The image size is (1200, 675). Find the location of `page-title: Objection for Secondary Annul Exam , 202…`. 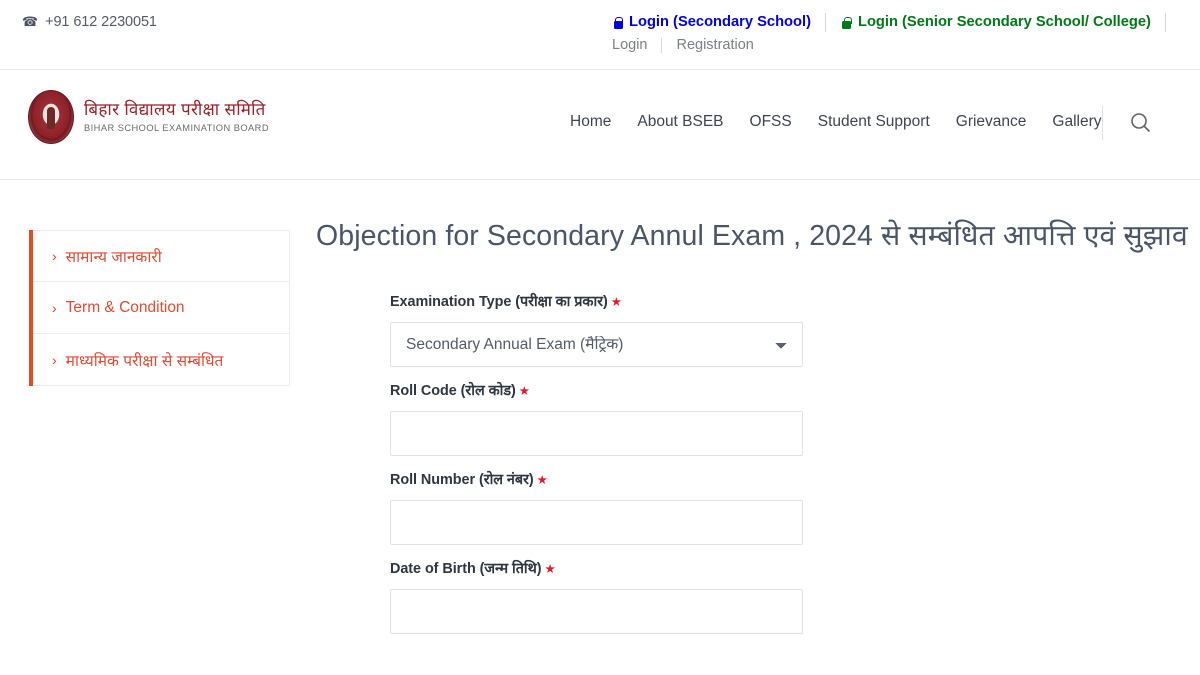

page-title: Objection for Secondary Annul Exam , 202… is located at coordinates (752, 236).